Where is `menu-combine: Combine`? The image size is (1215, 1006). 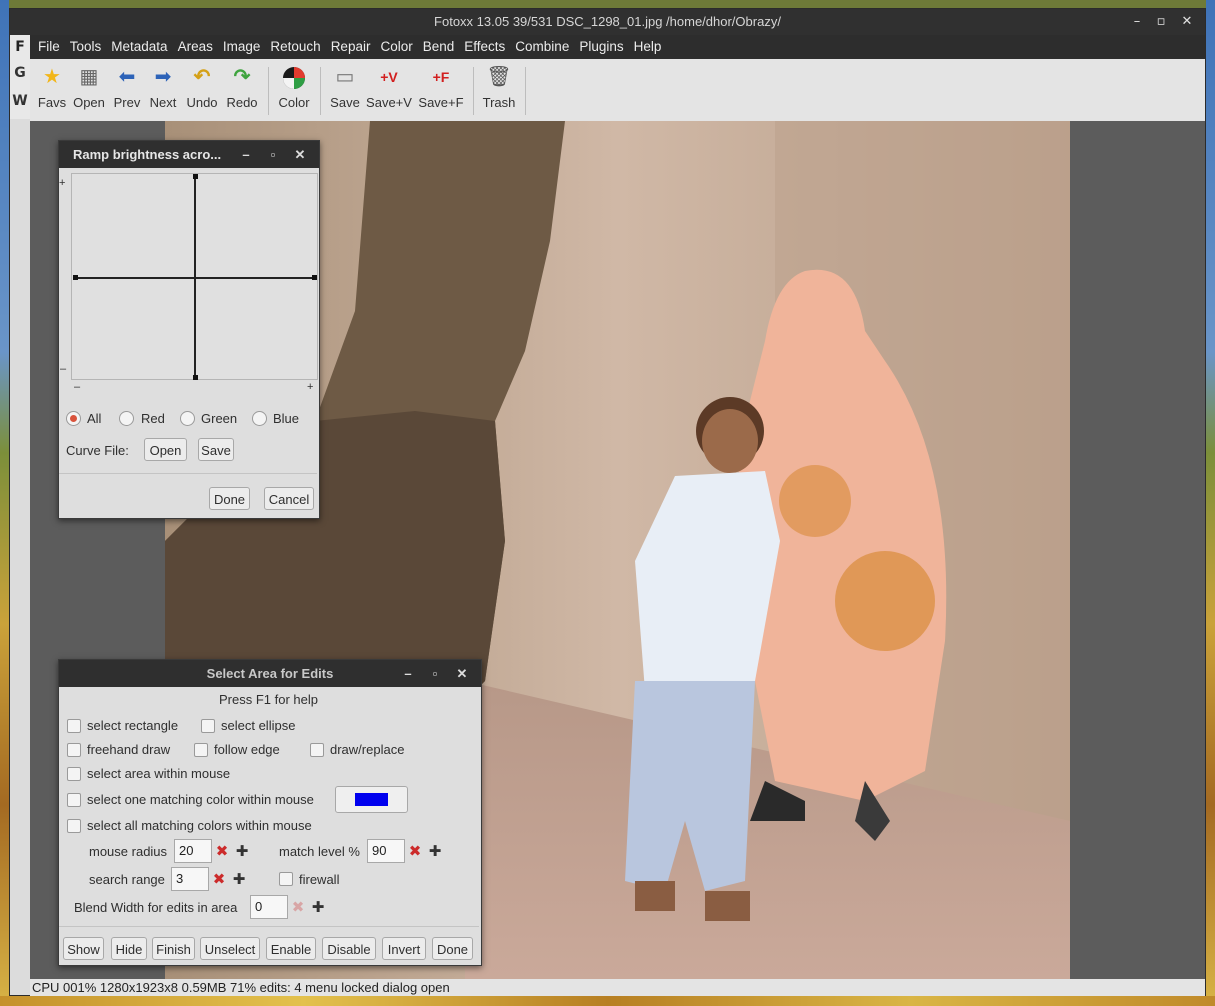 menu-combine: Combine is located at coordinates (546, 47).